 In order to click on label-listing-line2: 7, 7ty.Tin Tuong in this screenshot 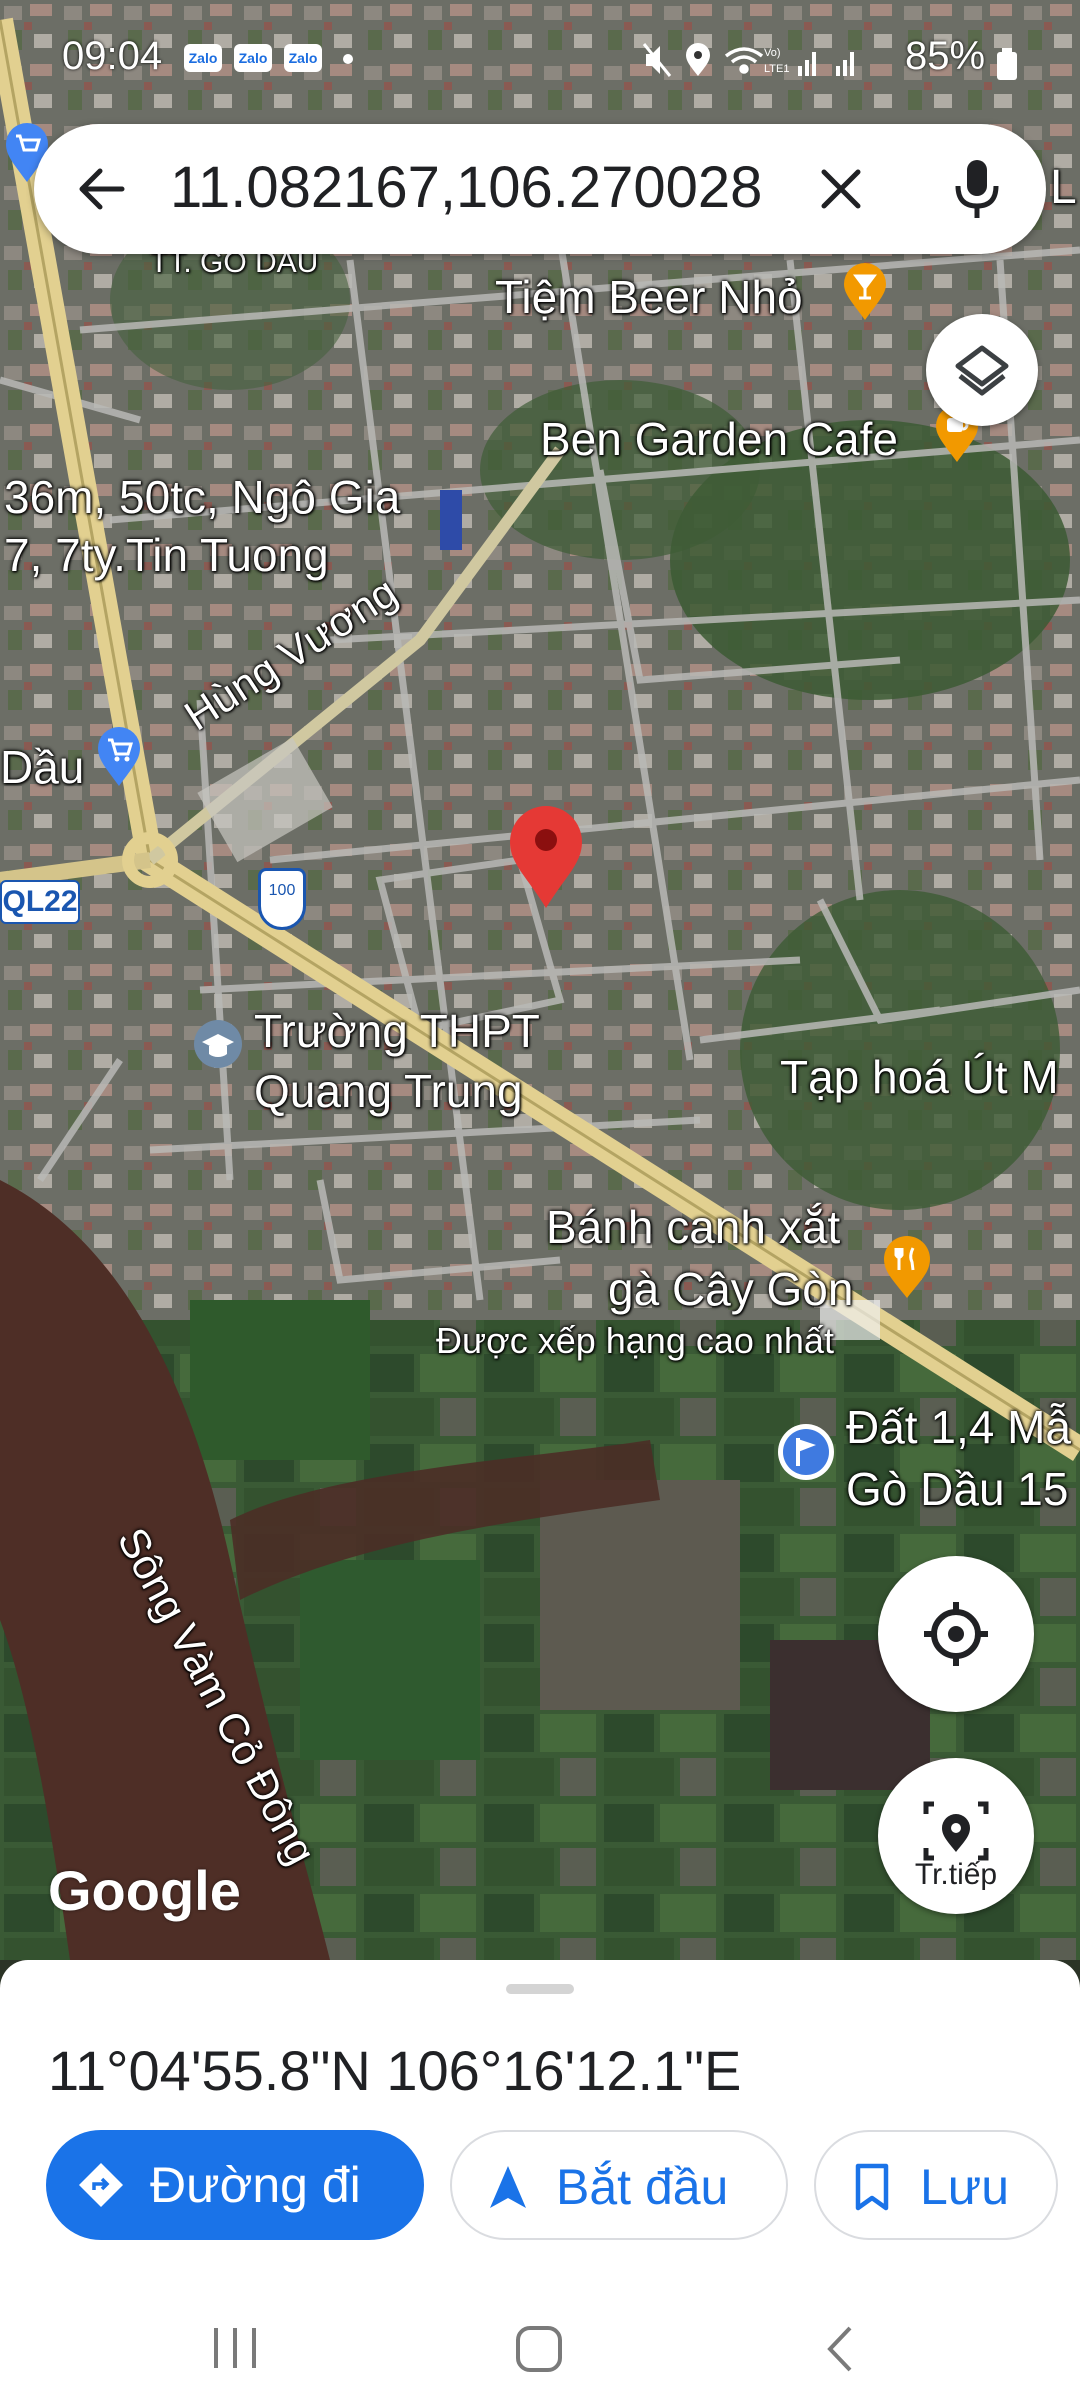, I will do `click(166, 555)`.